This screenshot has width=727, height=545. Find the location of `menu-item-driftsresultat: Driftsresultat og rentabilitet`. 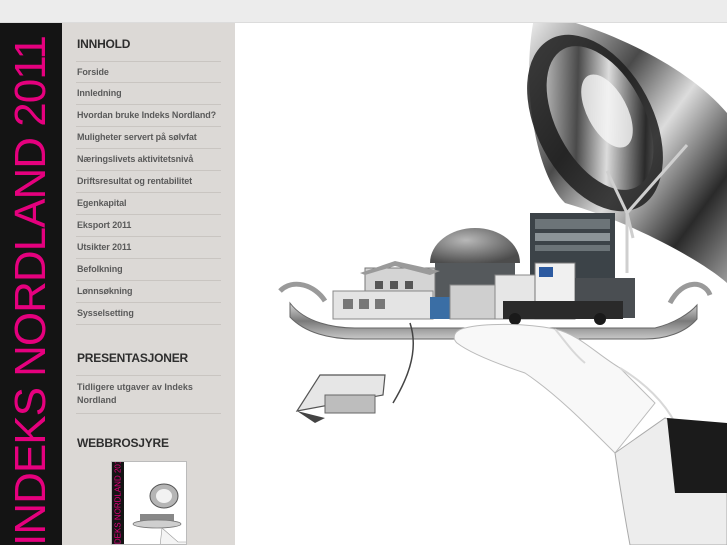

menu-item-driftsresultat: Driftsresultat og rentabilitet is located at coordinates (148, 182).